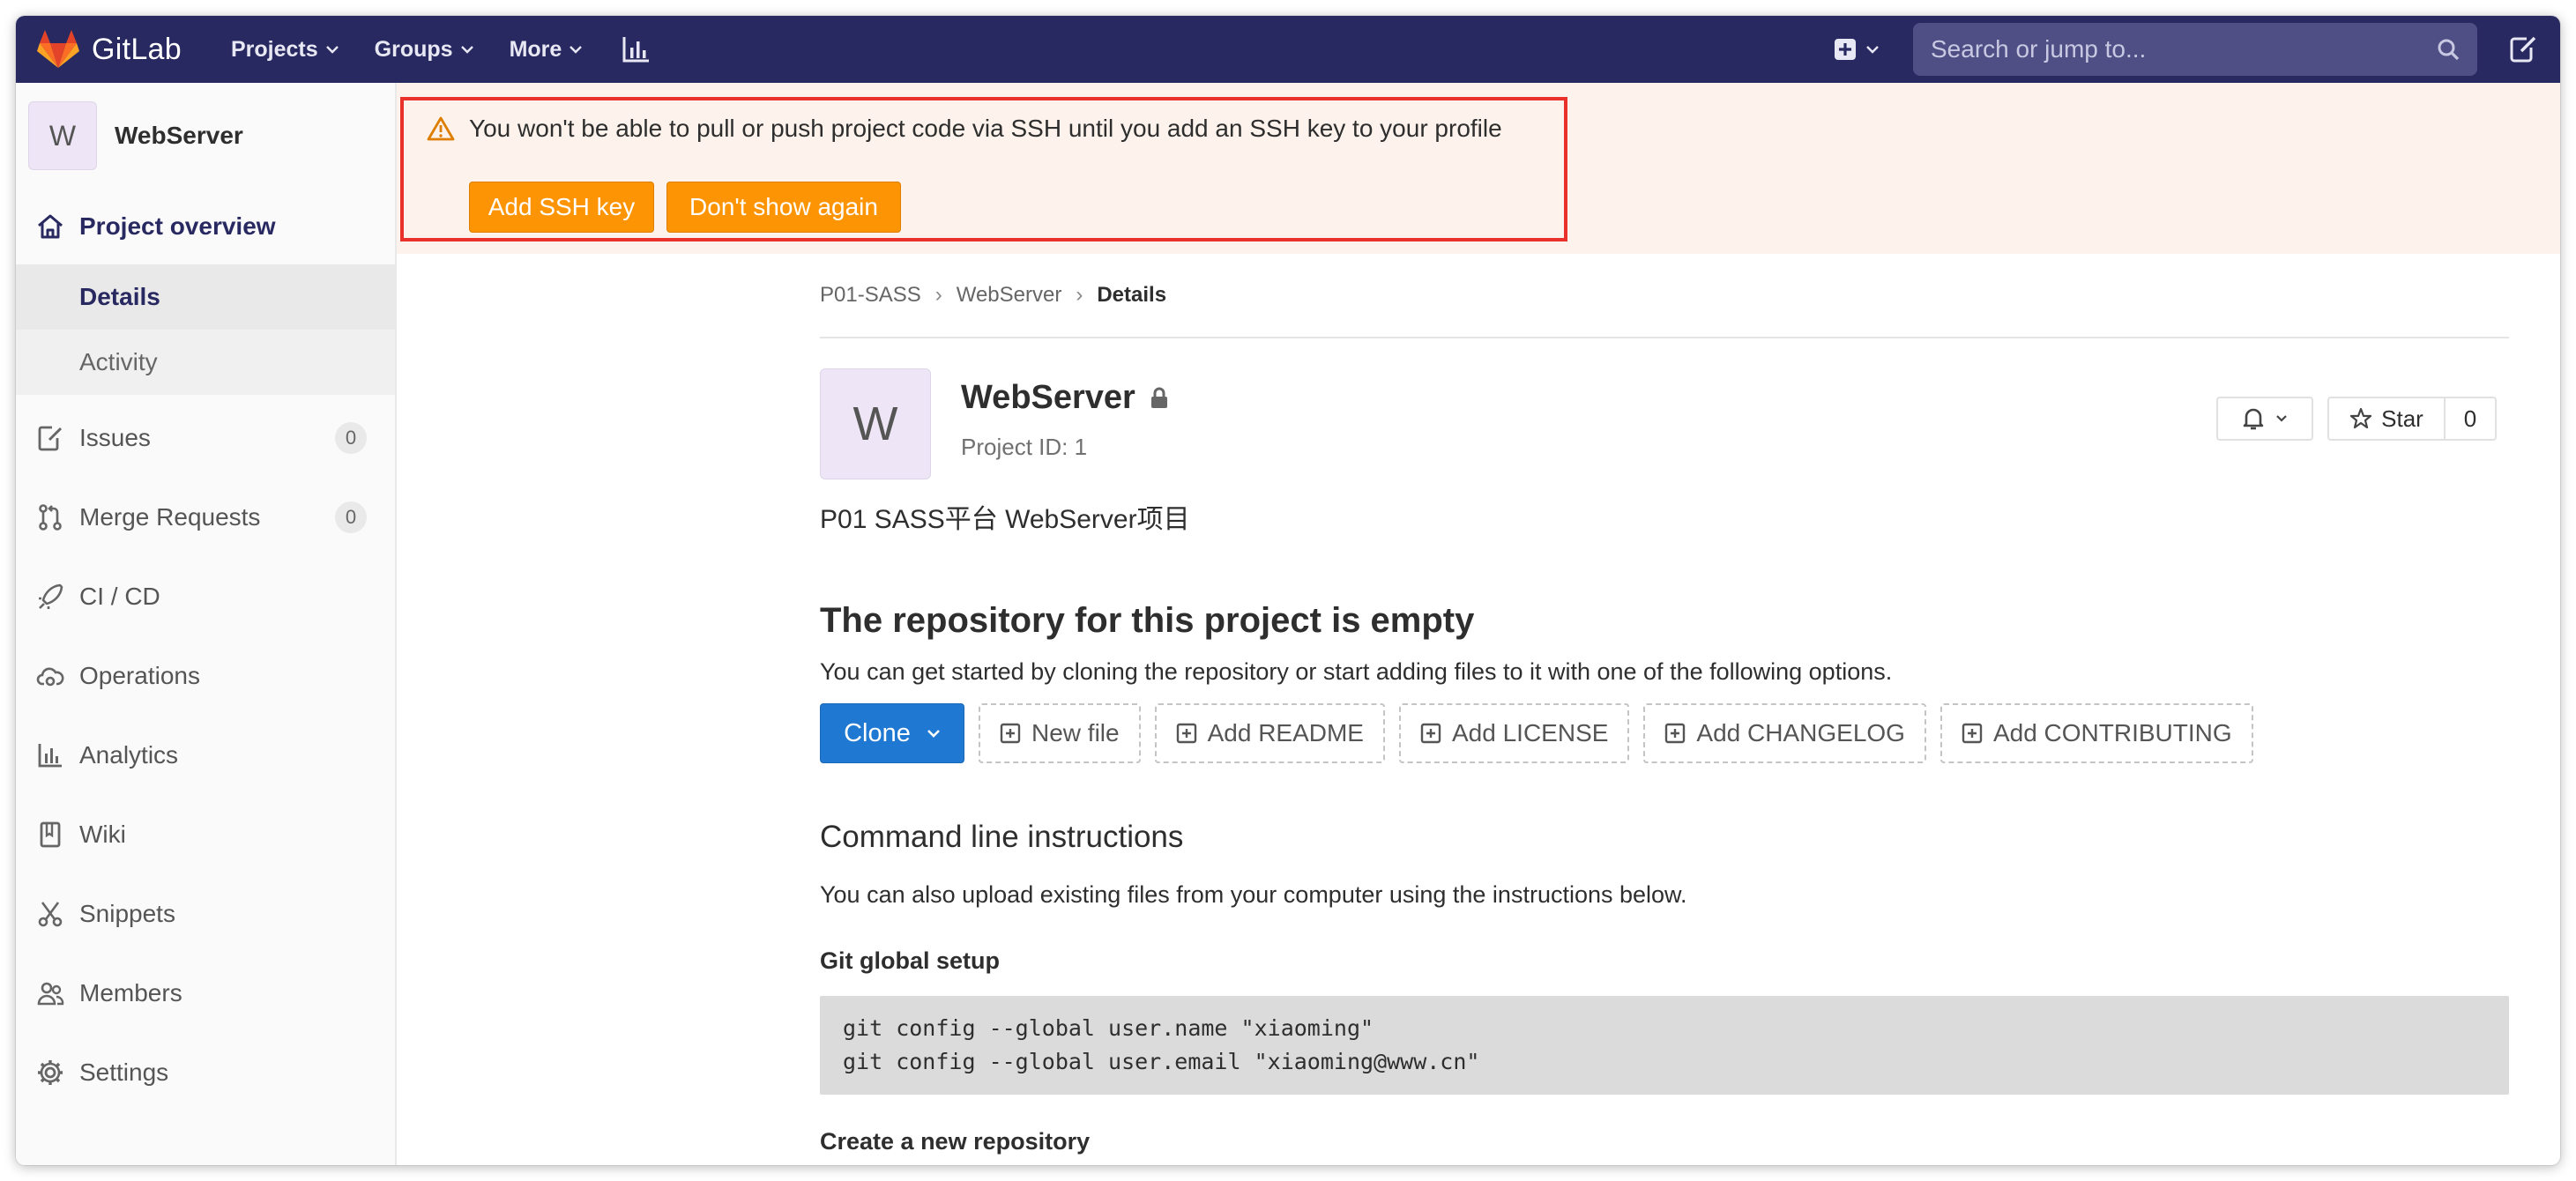 Image resolution: width=2576 pixels, height=1181 pixels. What do you see at coordinates (2448, 49) in the screenshot?
I see `search-icon` at bounding box center [2448, 49].